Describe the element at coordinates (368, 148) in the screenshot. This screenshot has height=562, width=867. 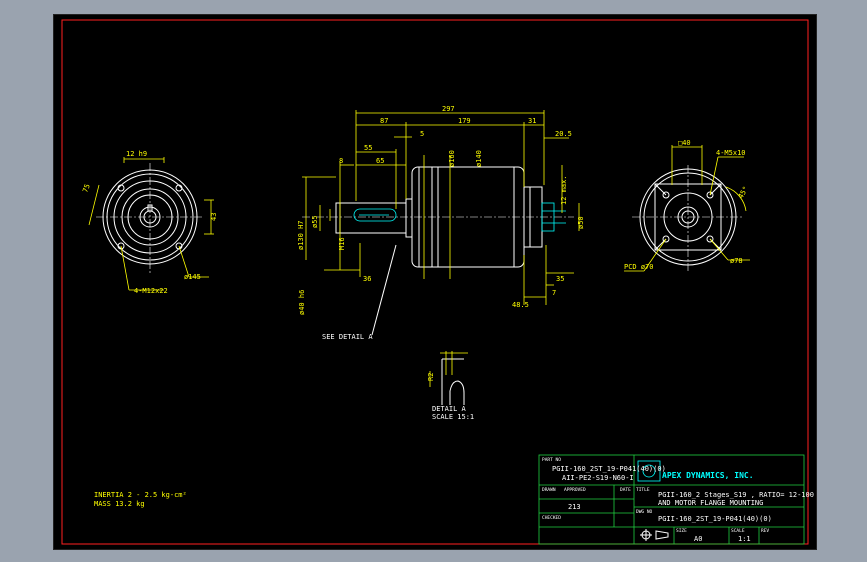
I see `dim-55: 55` at that location.